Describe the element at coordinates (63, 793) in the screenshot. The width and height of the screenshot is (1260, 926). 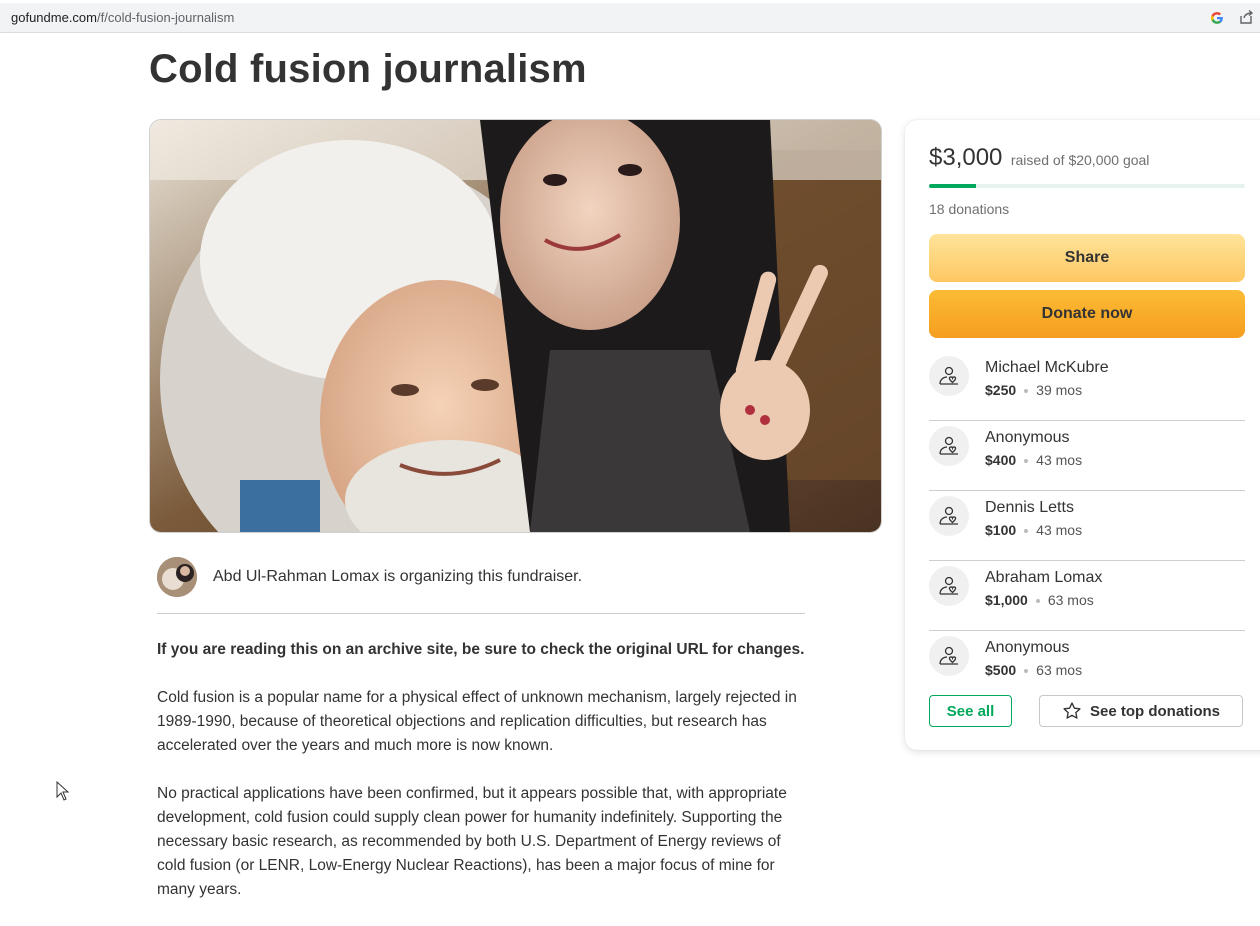
I see `mouse-cursor-icon` at that location.